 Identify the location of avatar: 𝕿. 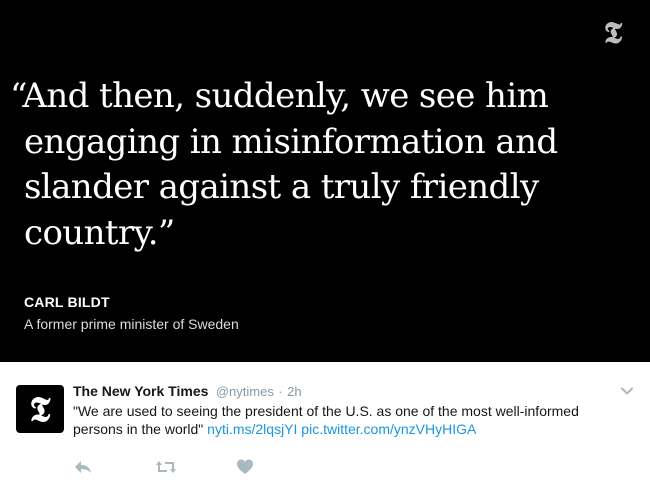
(40, 409).